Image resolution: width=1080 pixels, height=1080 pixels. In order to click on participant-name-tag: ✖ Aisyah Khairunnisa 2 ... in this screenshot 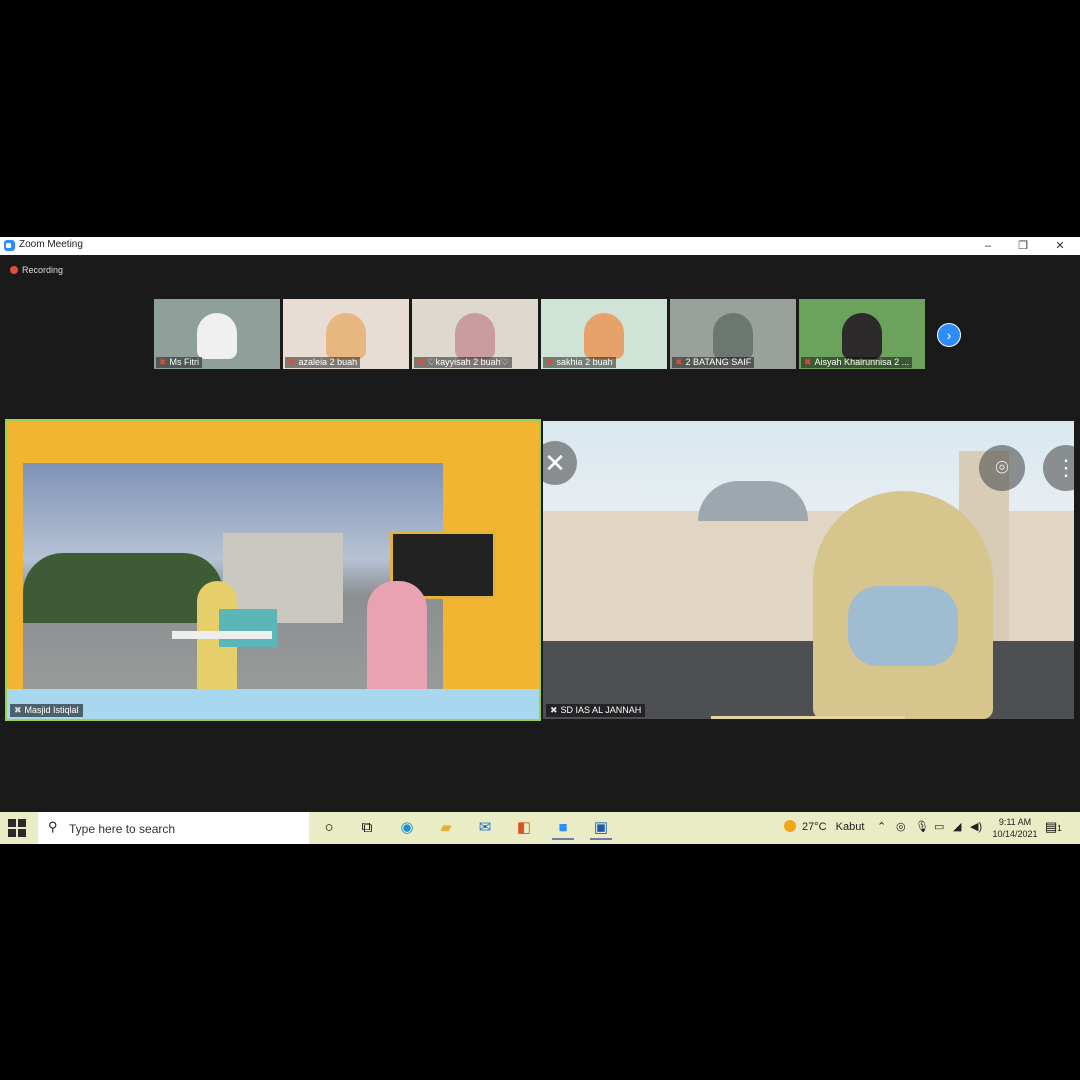, I will do `click(857, 362)`.